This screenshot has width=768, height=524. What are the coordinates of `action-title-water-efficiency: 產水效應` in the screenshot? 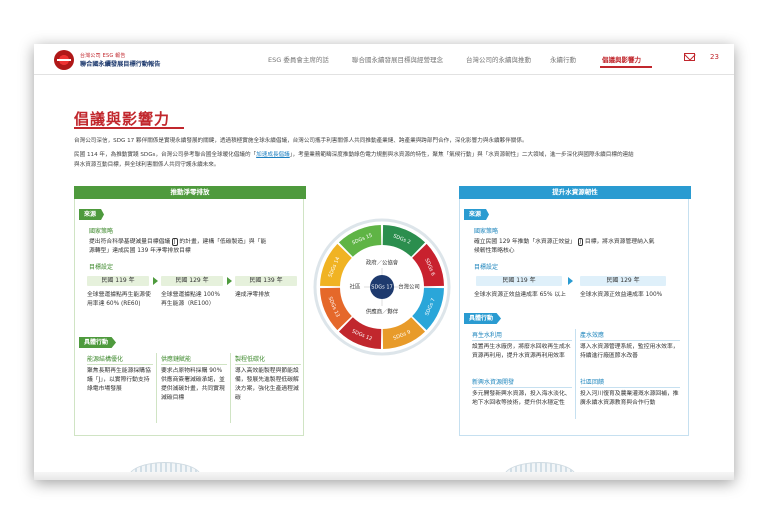 It's located at (592, 335).